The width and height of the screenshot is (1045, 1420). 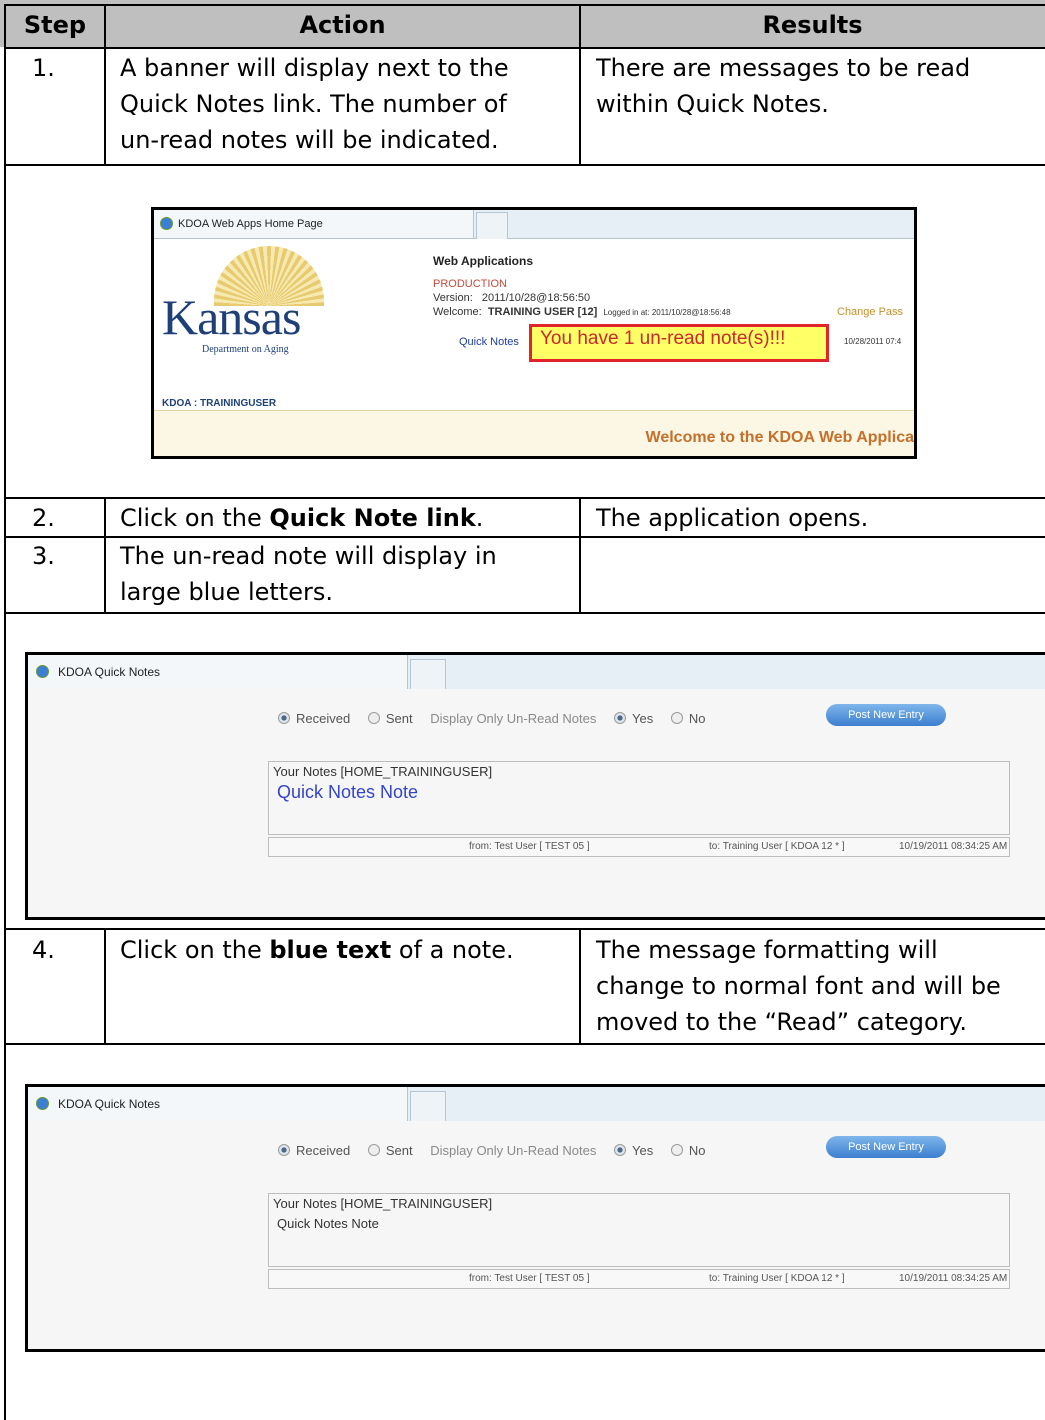 What do you see at coordinates (226, 592) in the screenshot?
I see `action-line: large blue letters.` at bounding box center [226, 592].